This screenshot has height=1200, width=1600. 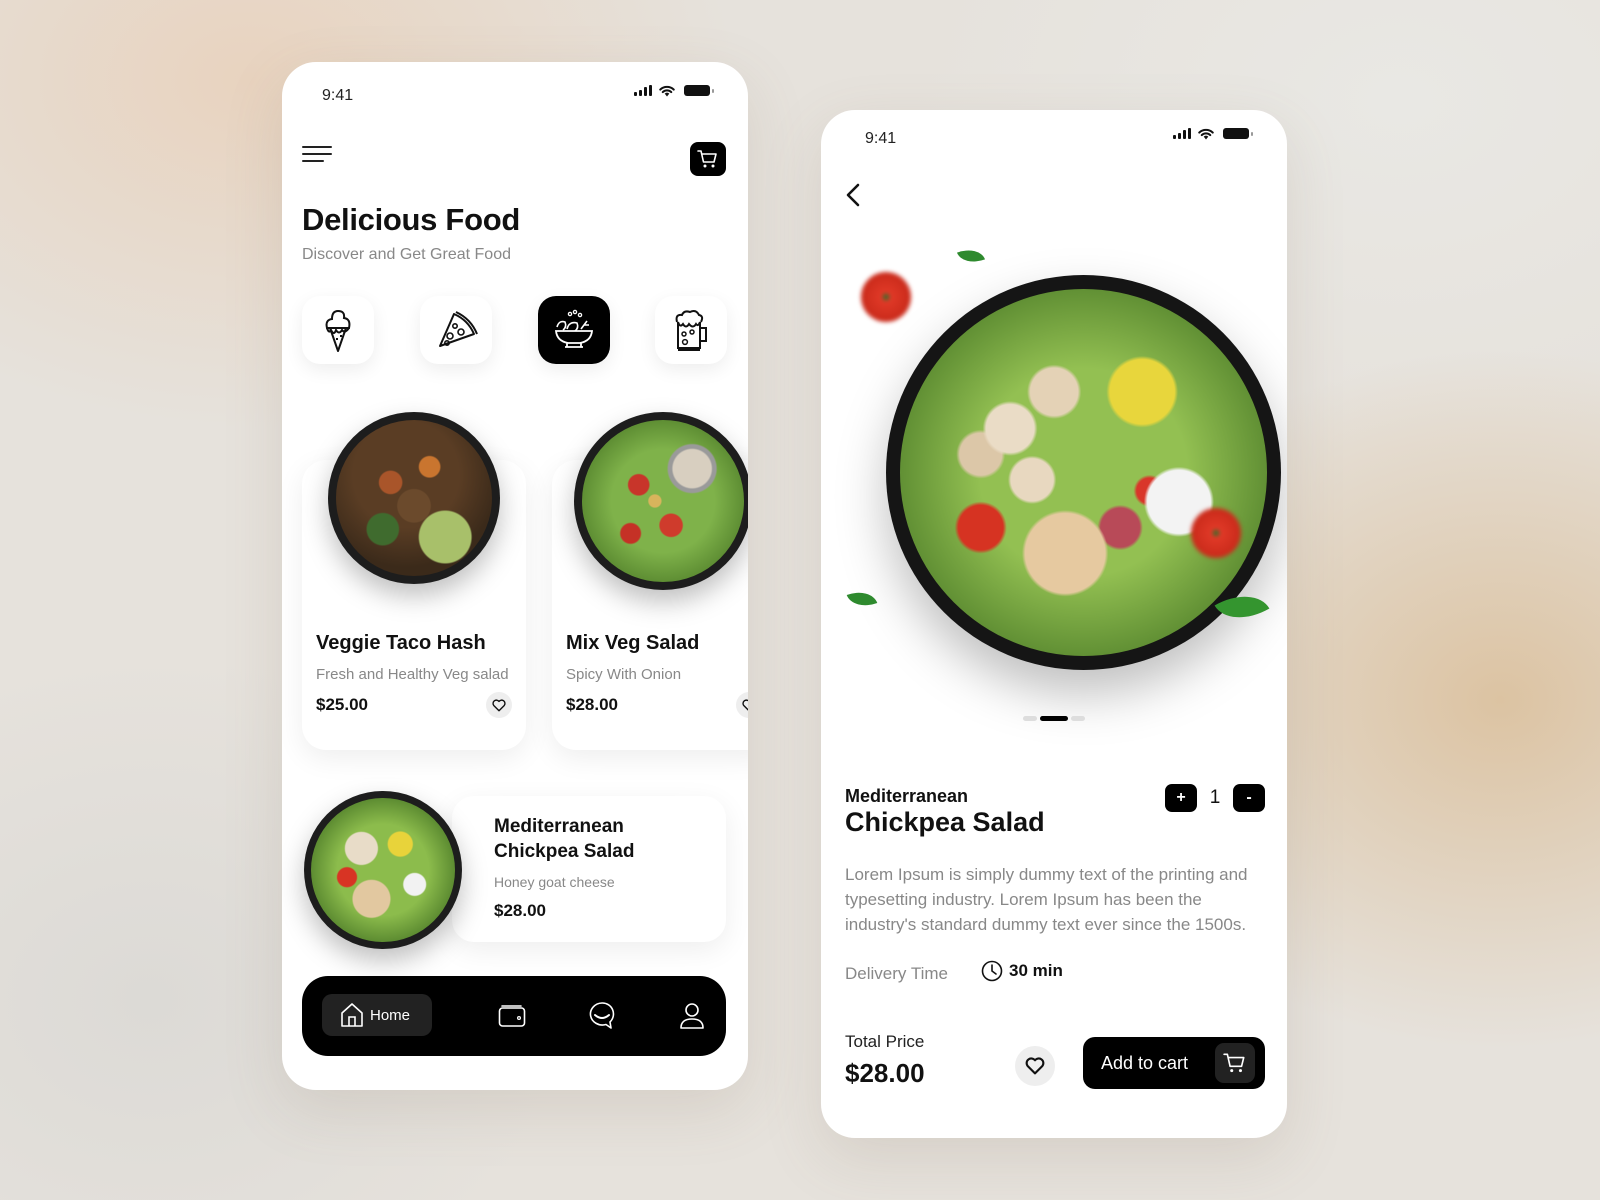 What do you see at coordinates (885, 1073) in the screenshot?
I see `total-price-value: $28.00` at bounding box center [885, 1073].